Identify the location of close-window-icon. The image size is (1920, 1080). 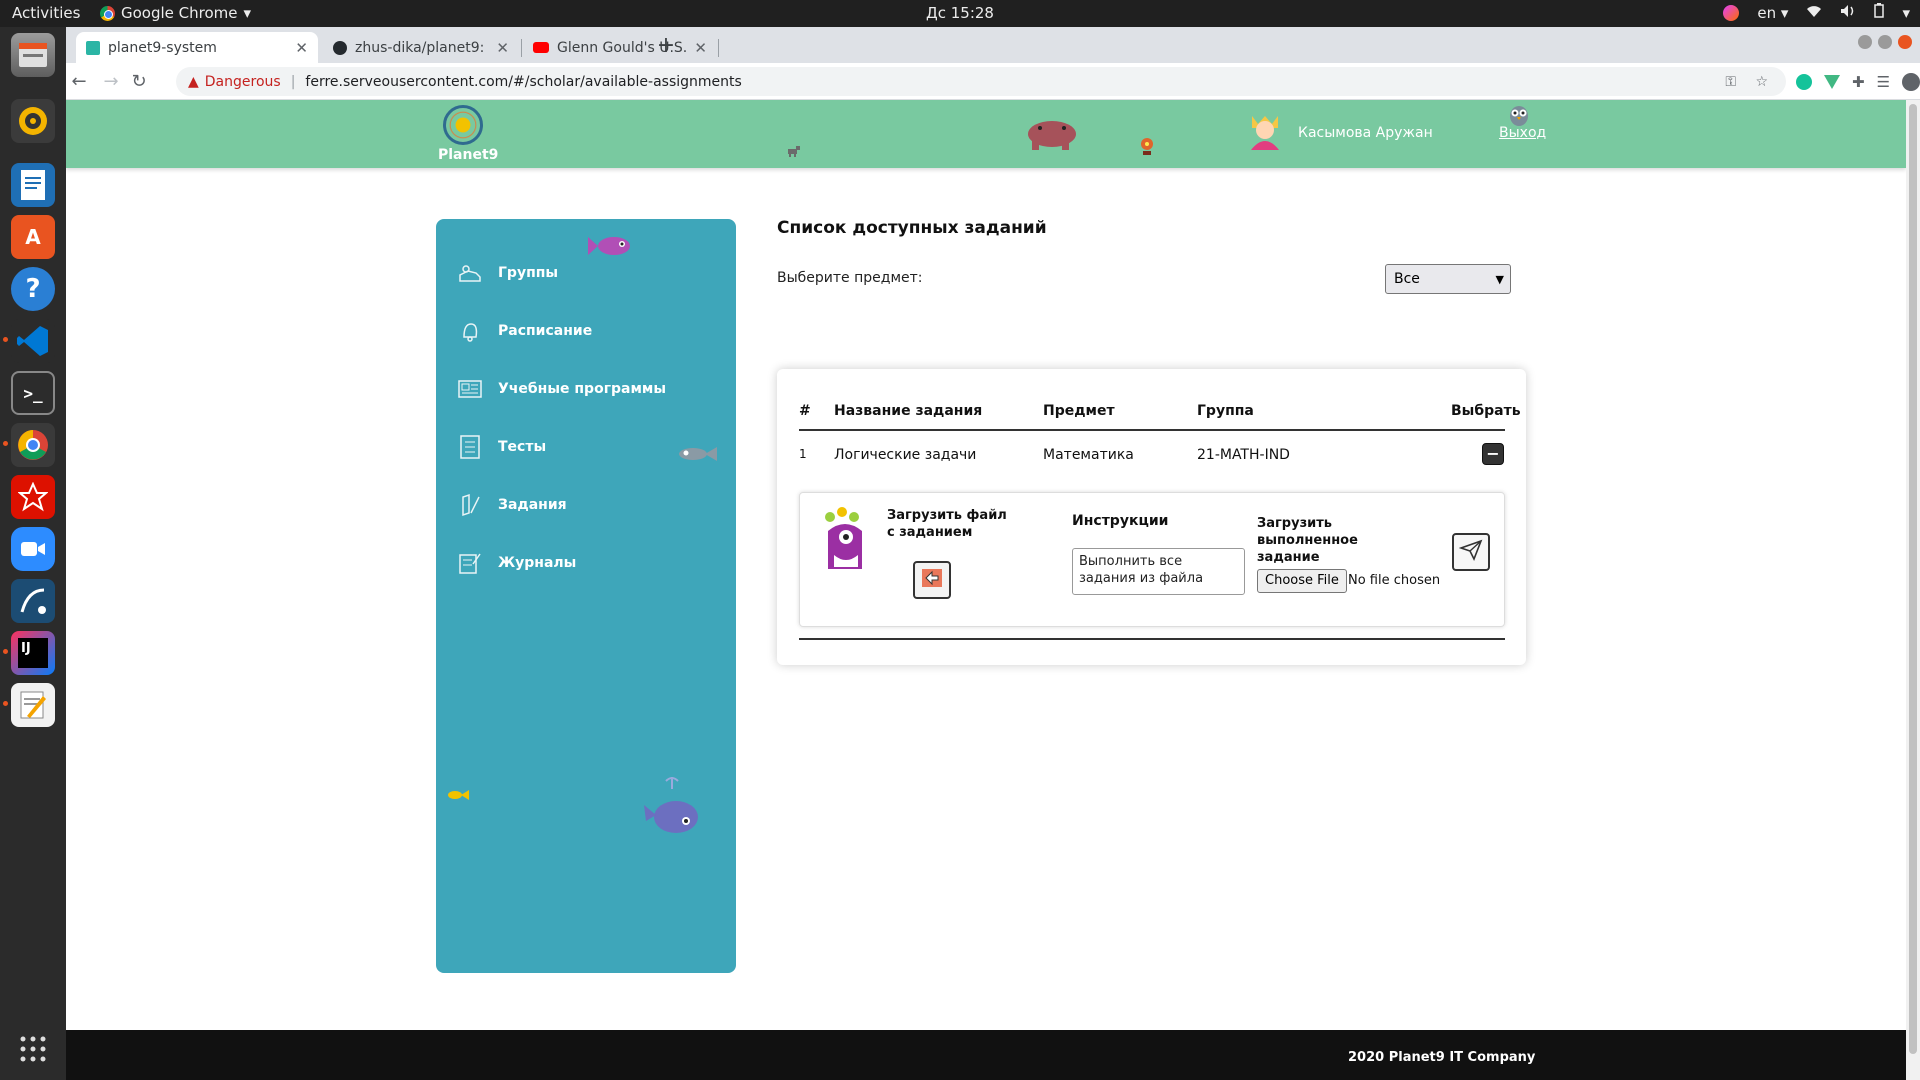
(1905, 42).